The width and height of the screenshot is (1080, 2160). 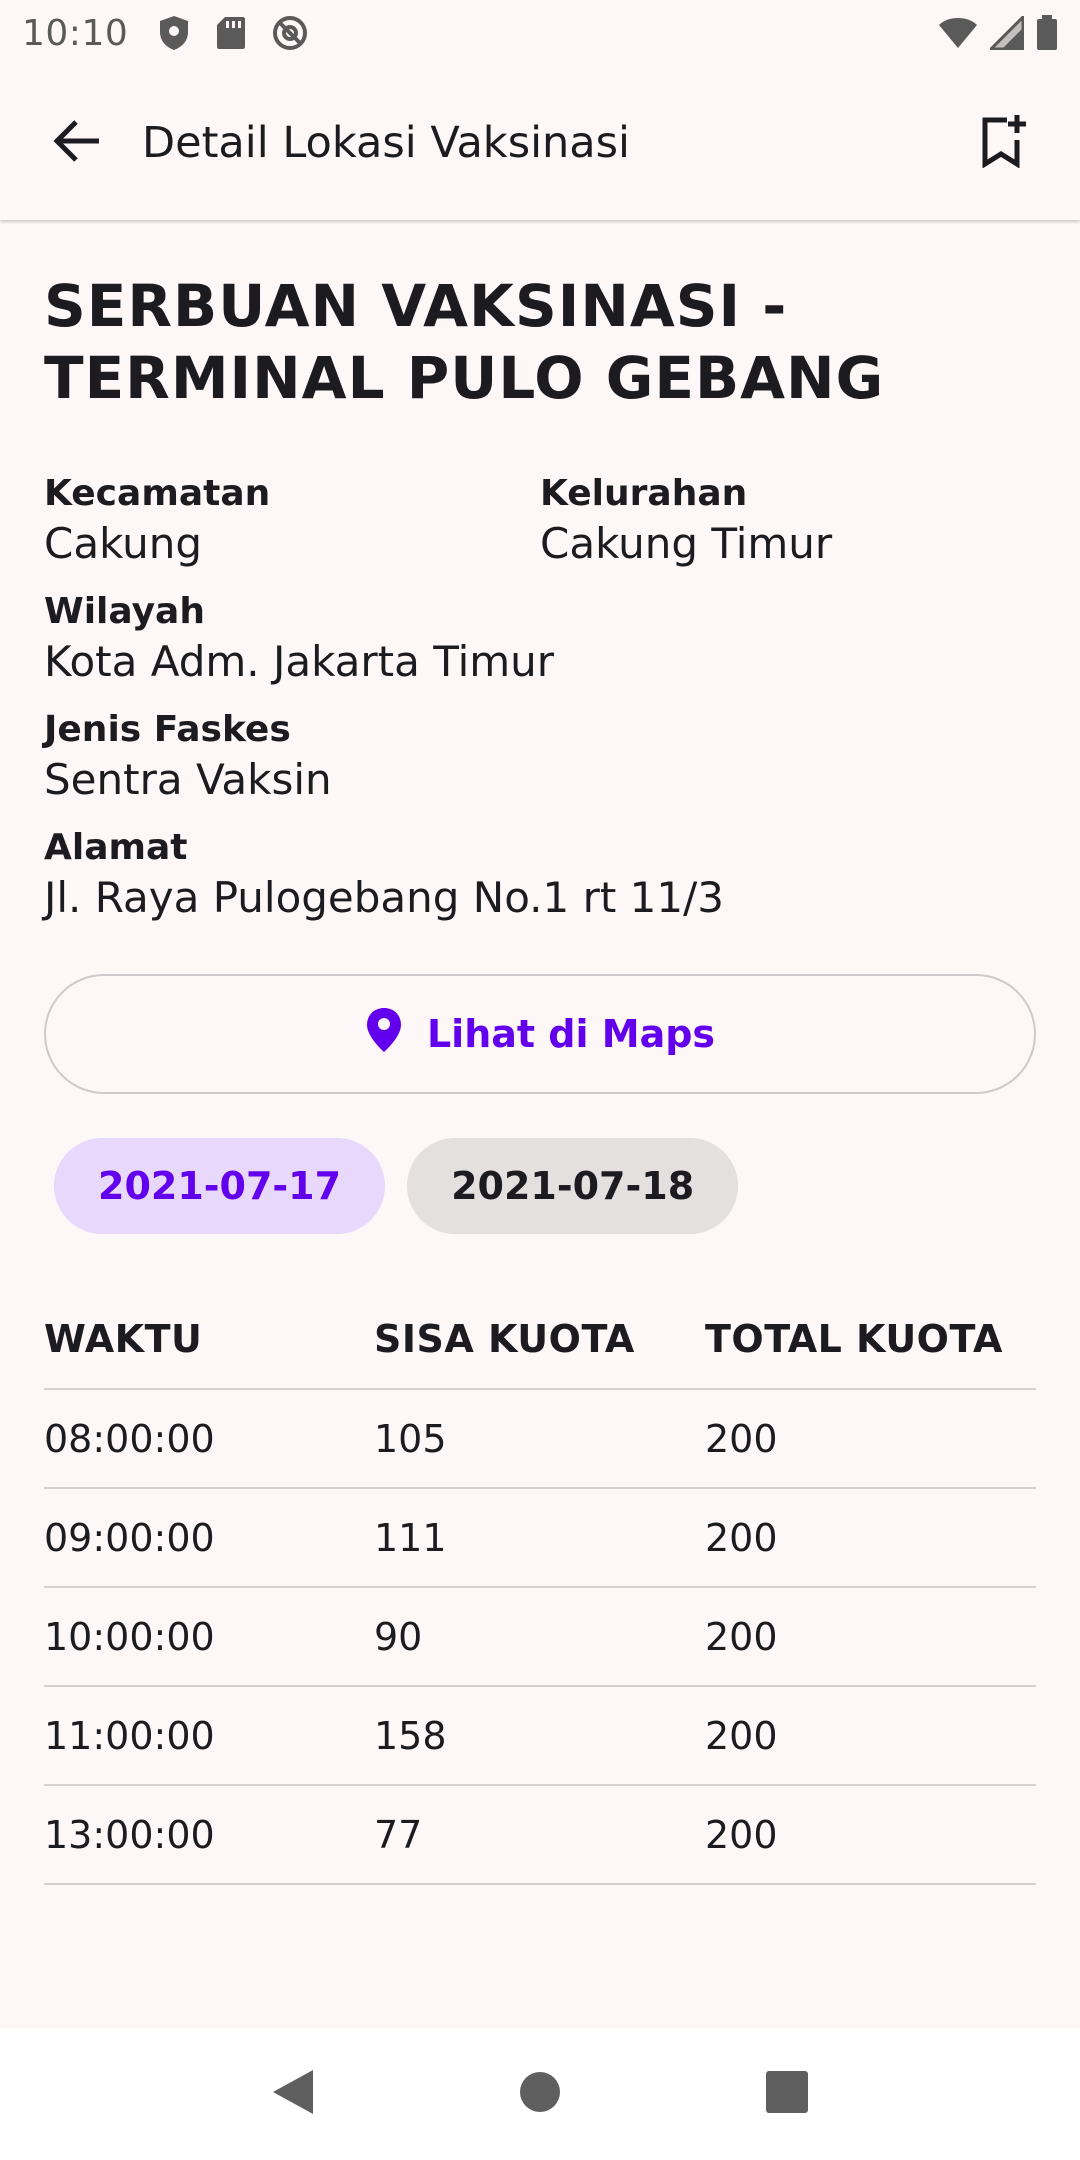 What do you see at coordinates (299, 661) in the screenshot?
I see `wilayah-value: Kota Adm. Jakarta Timur` at bounding box center [299, 661].